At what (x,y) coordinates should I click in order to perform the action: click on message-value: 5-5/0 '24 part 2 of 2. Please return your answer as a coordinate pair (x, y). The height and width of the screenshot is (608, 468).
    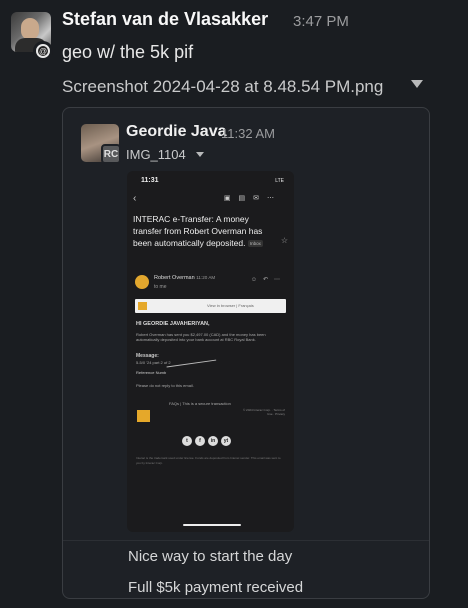
    Looking at the image, I should click on (153, 362).